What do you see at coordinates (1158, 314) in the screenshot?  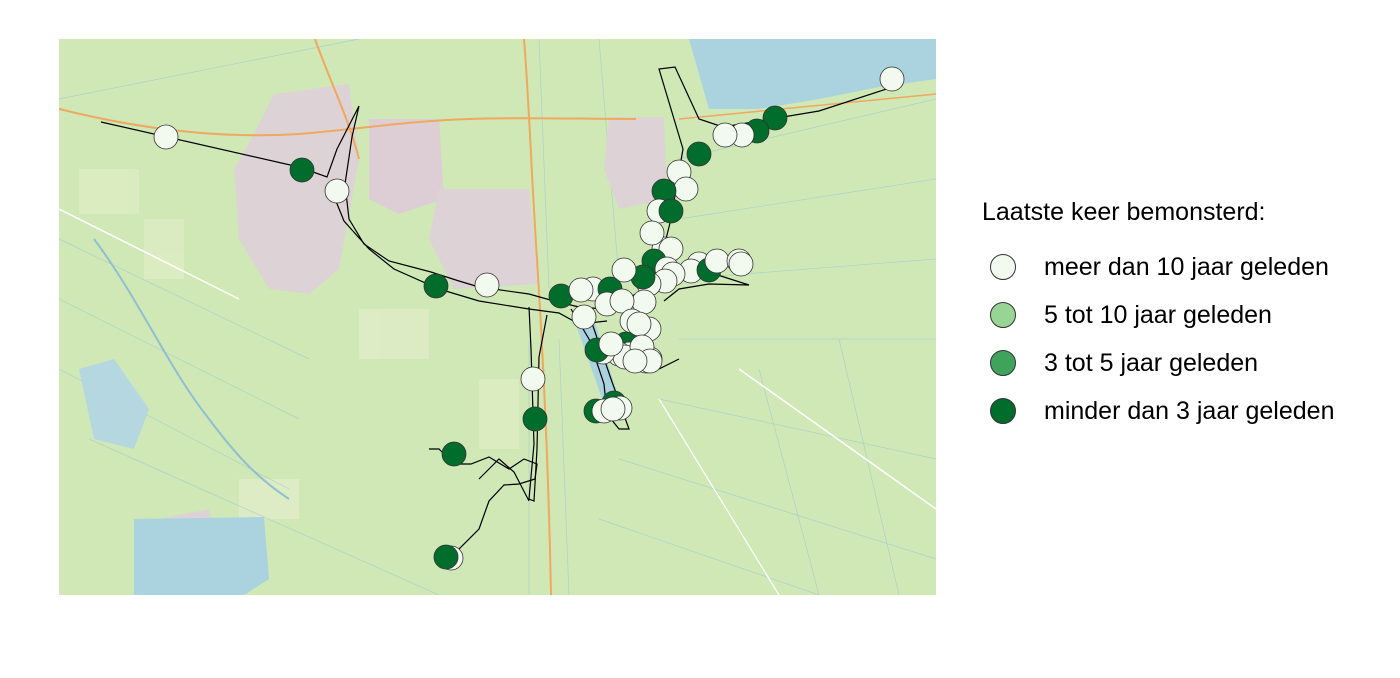 I see `legend-label-5-10: 5 tot 10 jaar geleden` at bounding box center [1158, 314].